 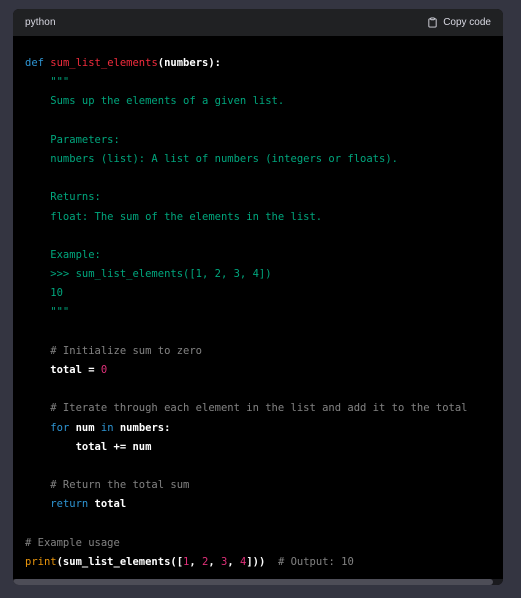 I want to click on code-token: # Output: 10, so click(x=315, y=561).